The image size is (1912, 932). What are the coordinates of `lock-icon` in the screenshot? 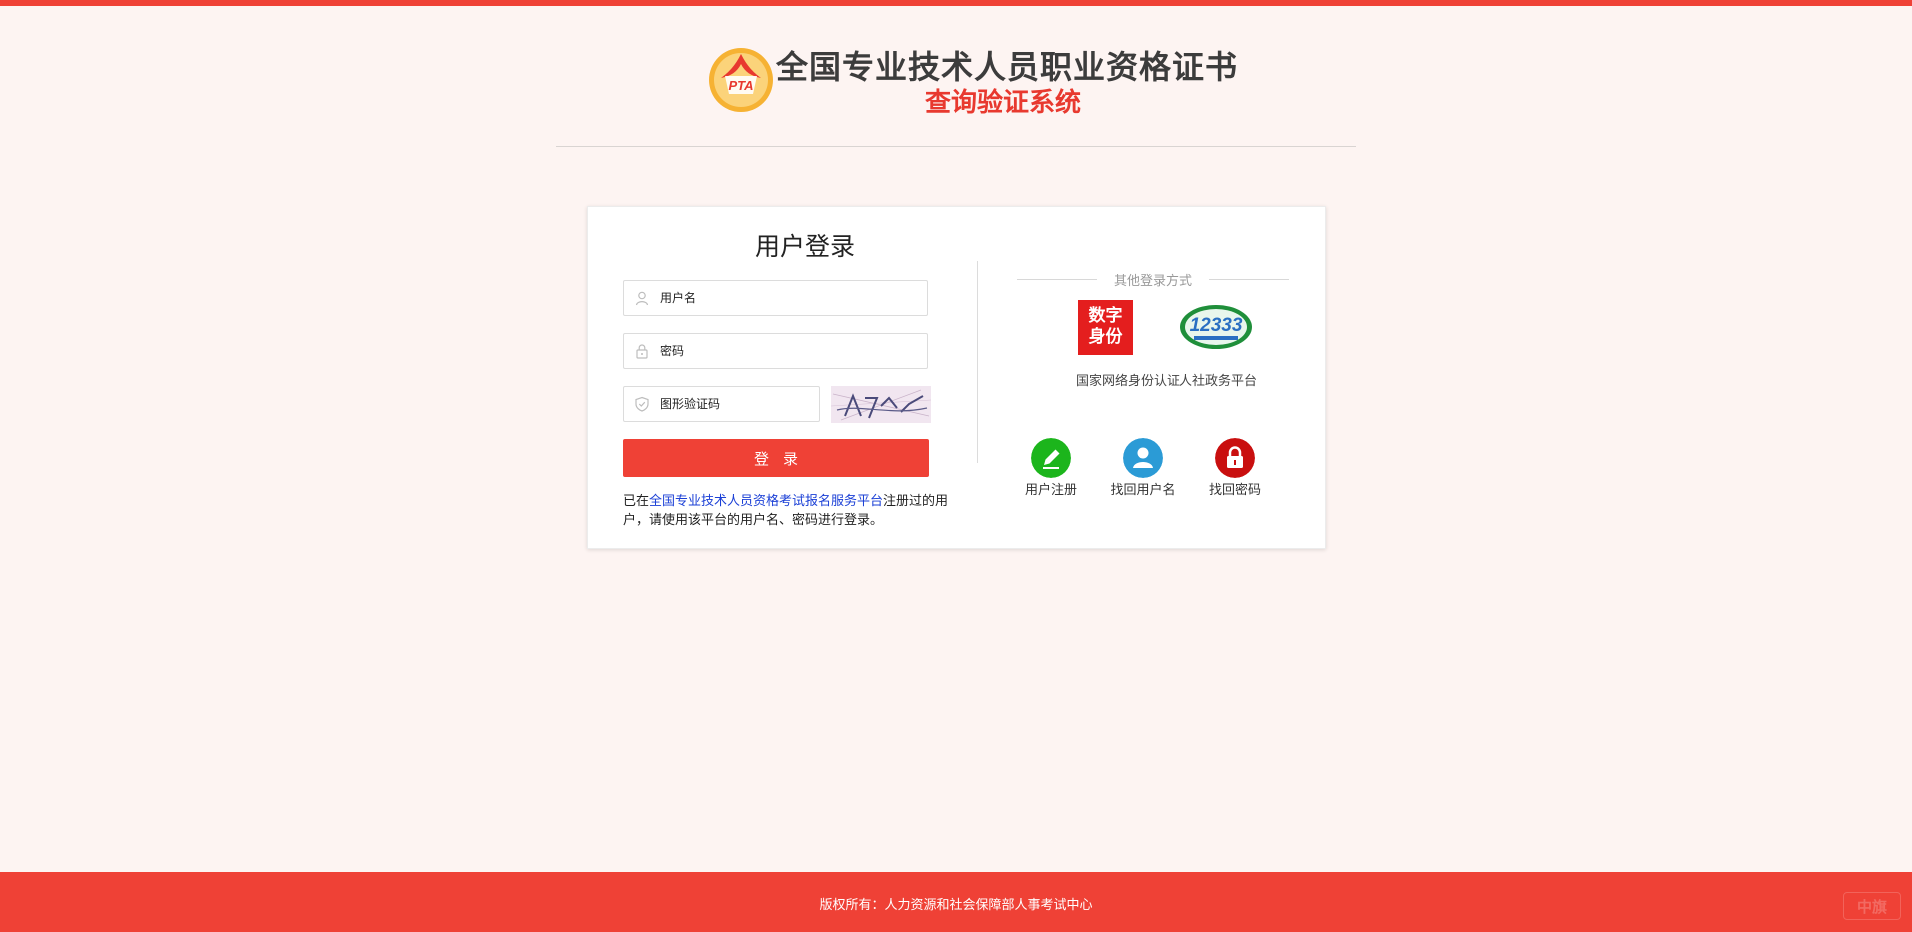 It's located at (1235, 458).